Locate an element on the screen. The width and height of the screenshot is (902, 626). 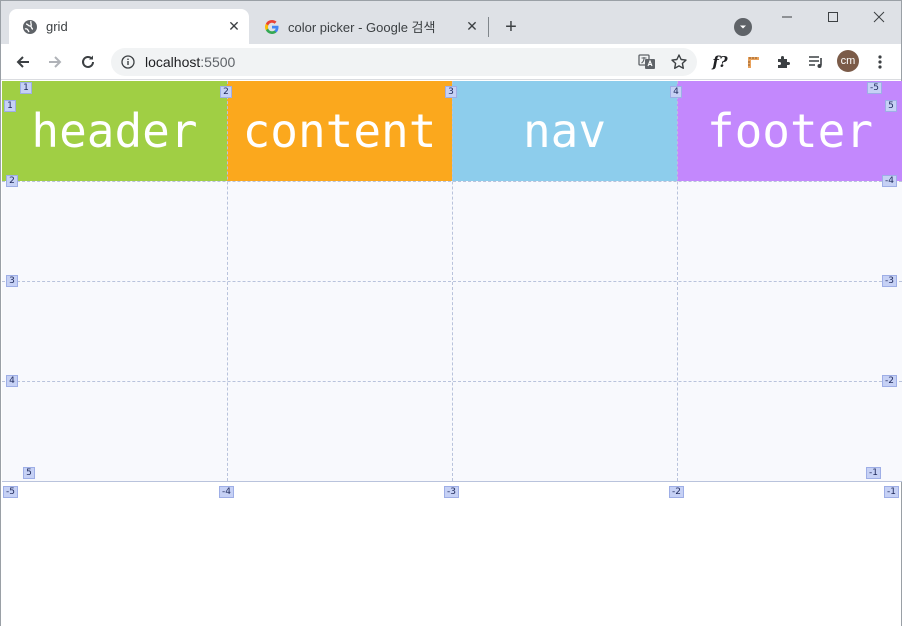
url-text: localhost:5500 is located at coordinates (190, 62).